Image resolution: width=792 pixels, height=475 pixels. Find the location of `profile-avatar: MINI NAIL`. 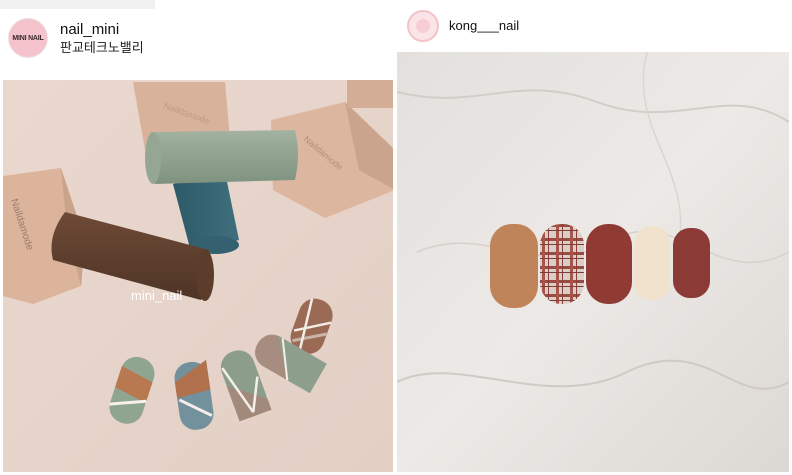

profile-avatar: MINI NAIL is located at coordinates (28, 38).